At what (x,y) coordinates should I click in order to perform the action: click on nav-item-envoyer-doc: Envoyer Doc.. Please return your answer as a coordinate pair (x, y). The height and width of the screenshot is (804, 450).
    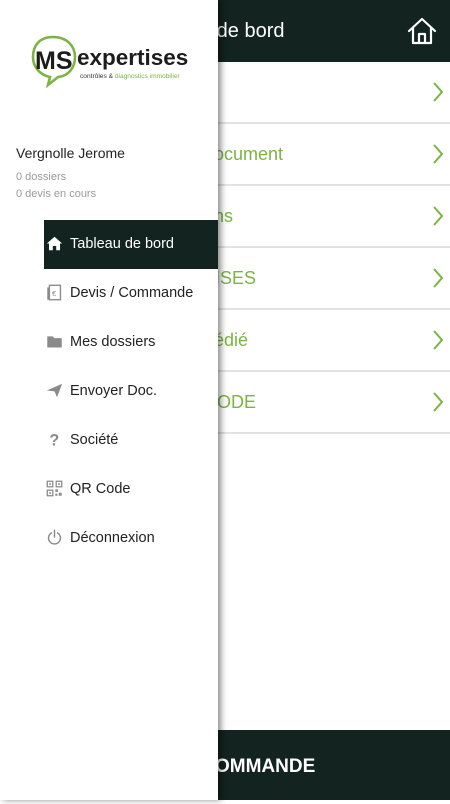
    Looking at the image, I should click on (131, 391).